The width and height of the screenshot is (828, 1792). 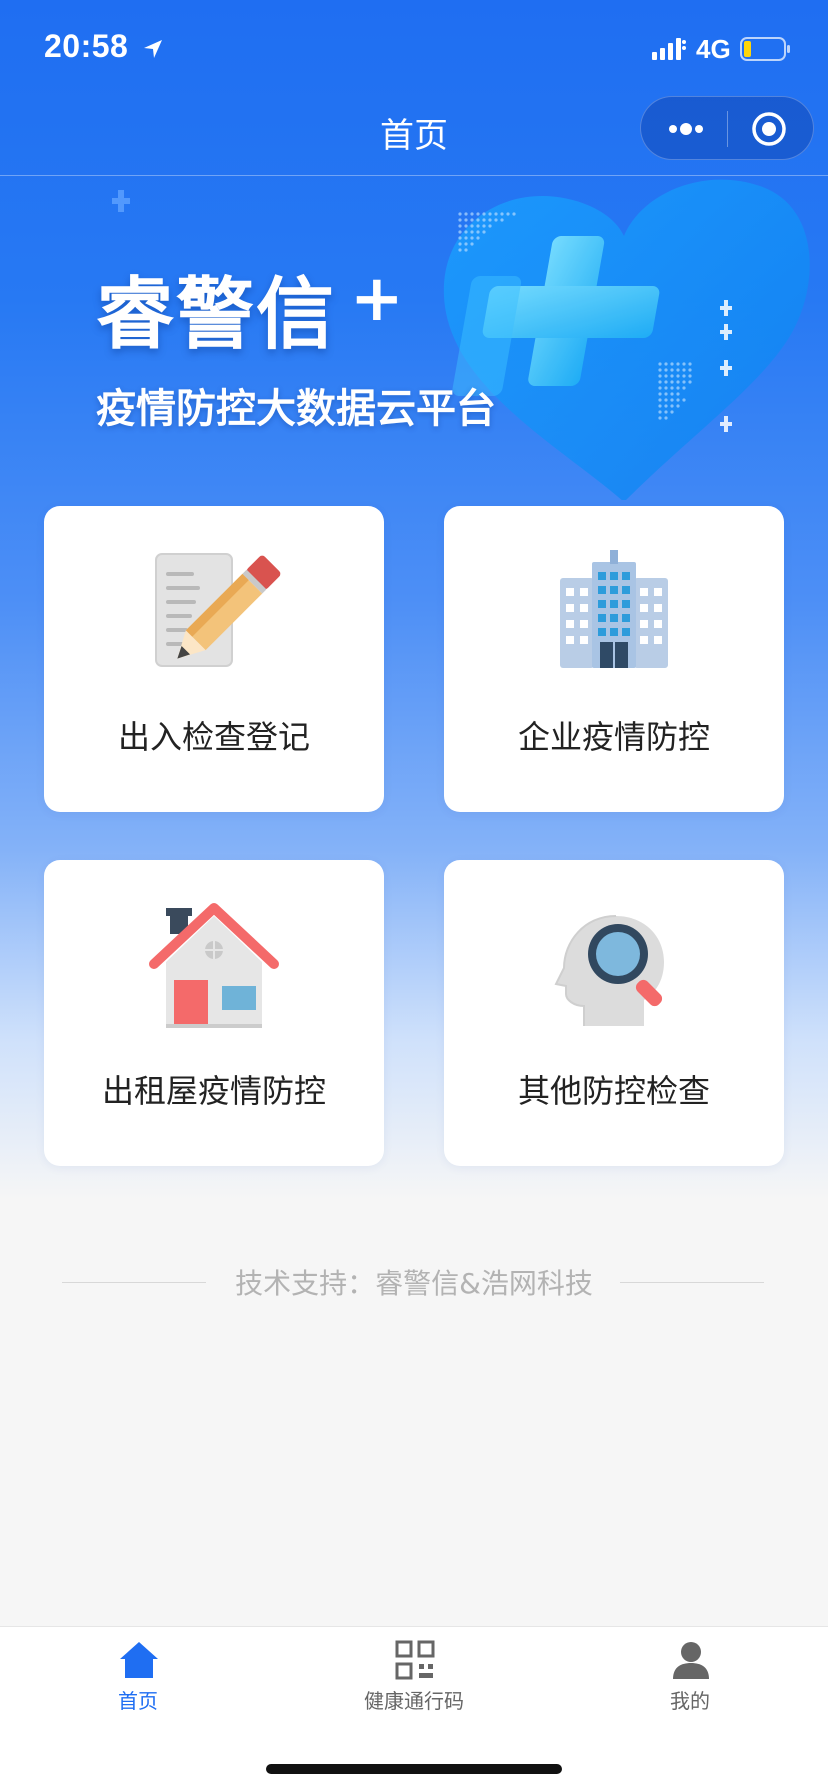 I want to click on card-label: 其他防控检查, so click(x=613, y=1091).